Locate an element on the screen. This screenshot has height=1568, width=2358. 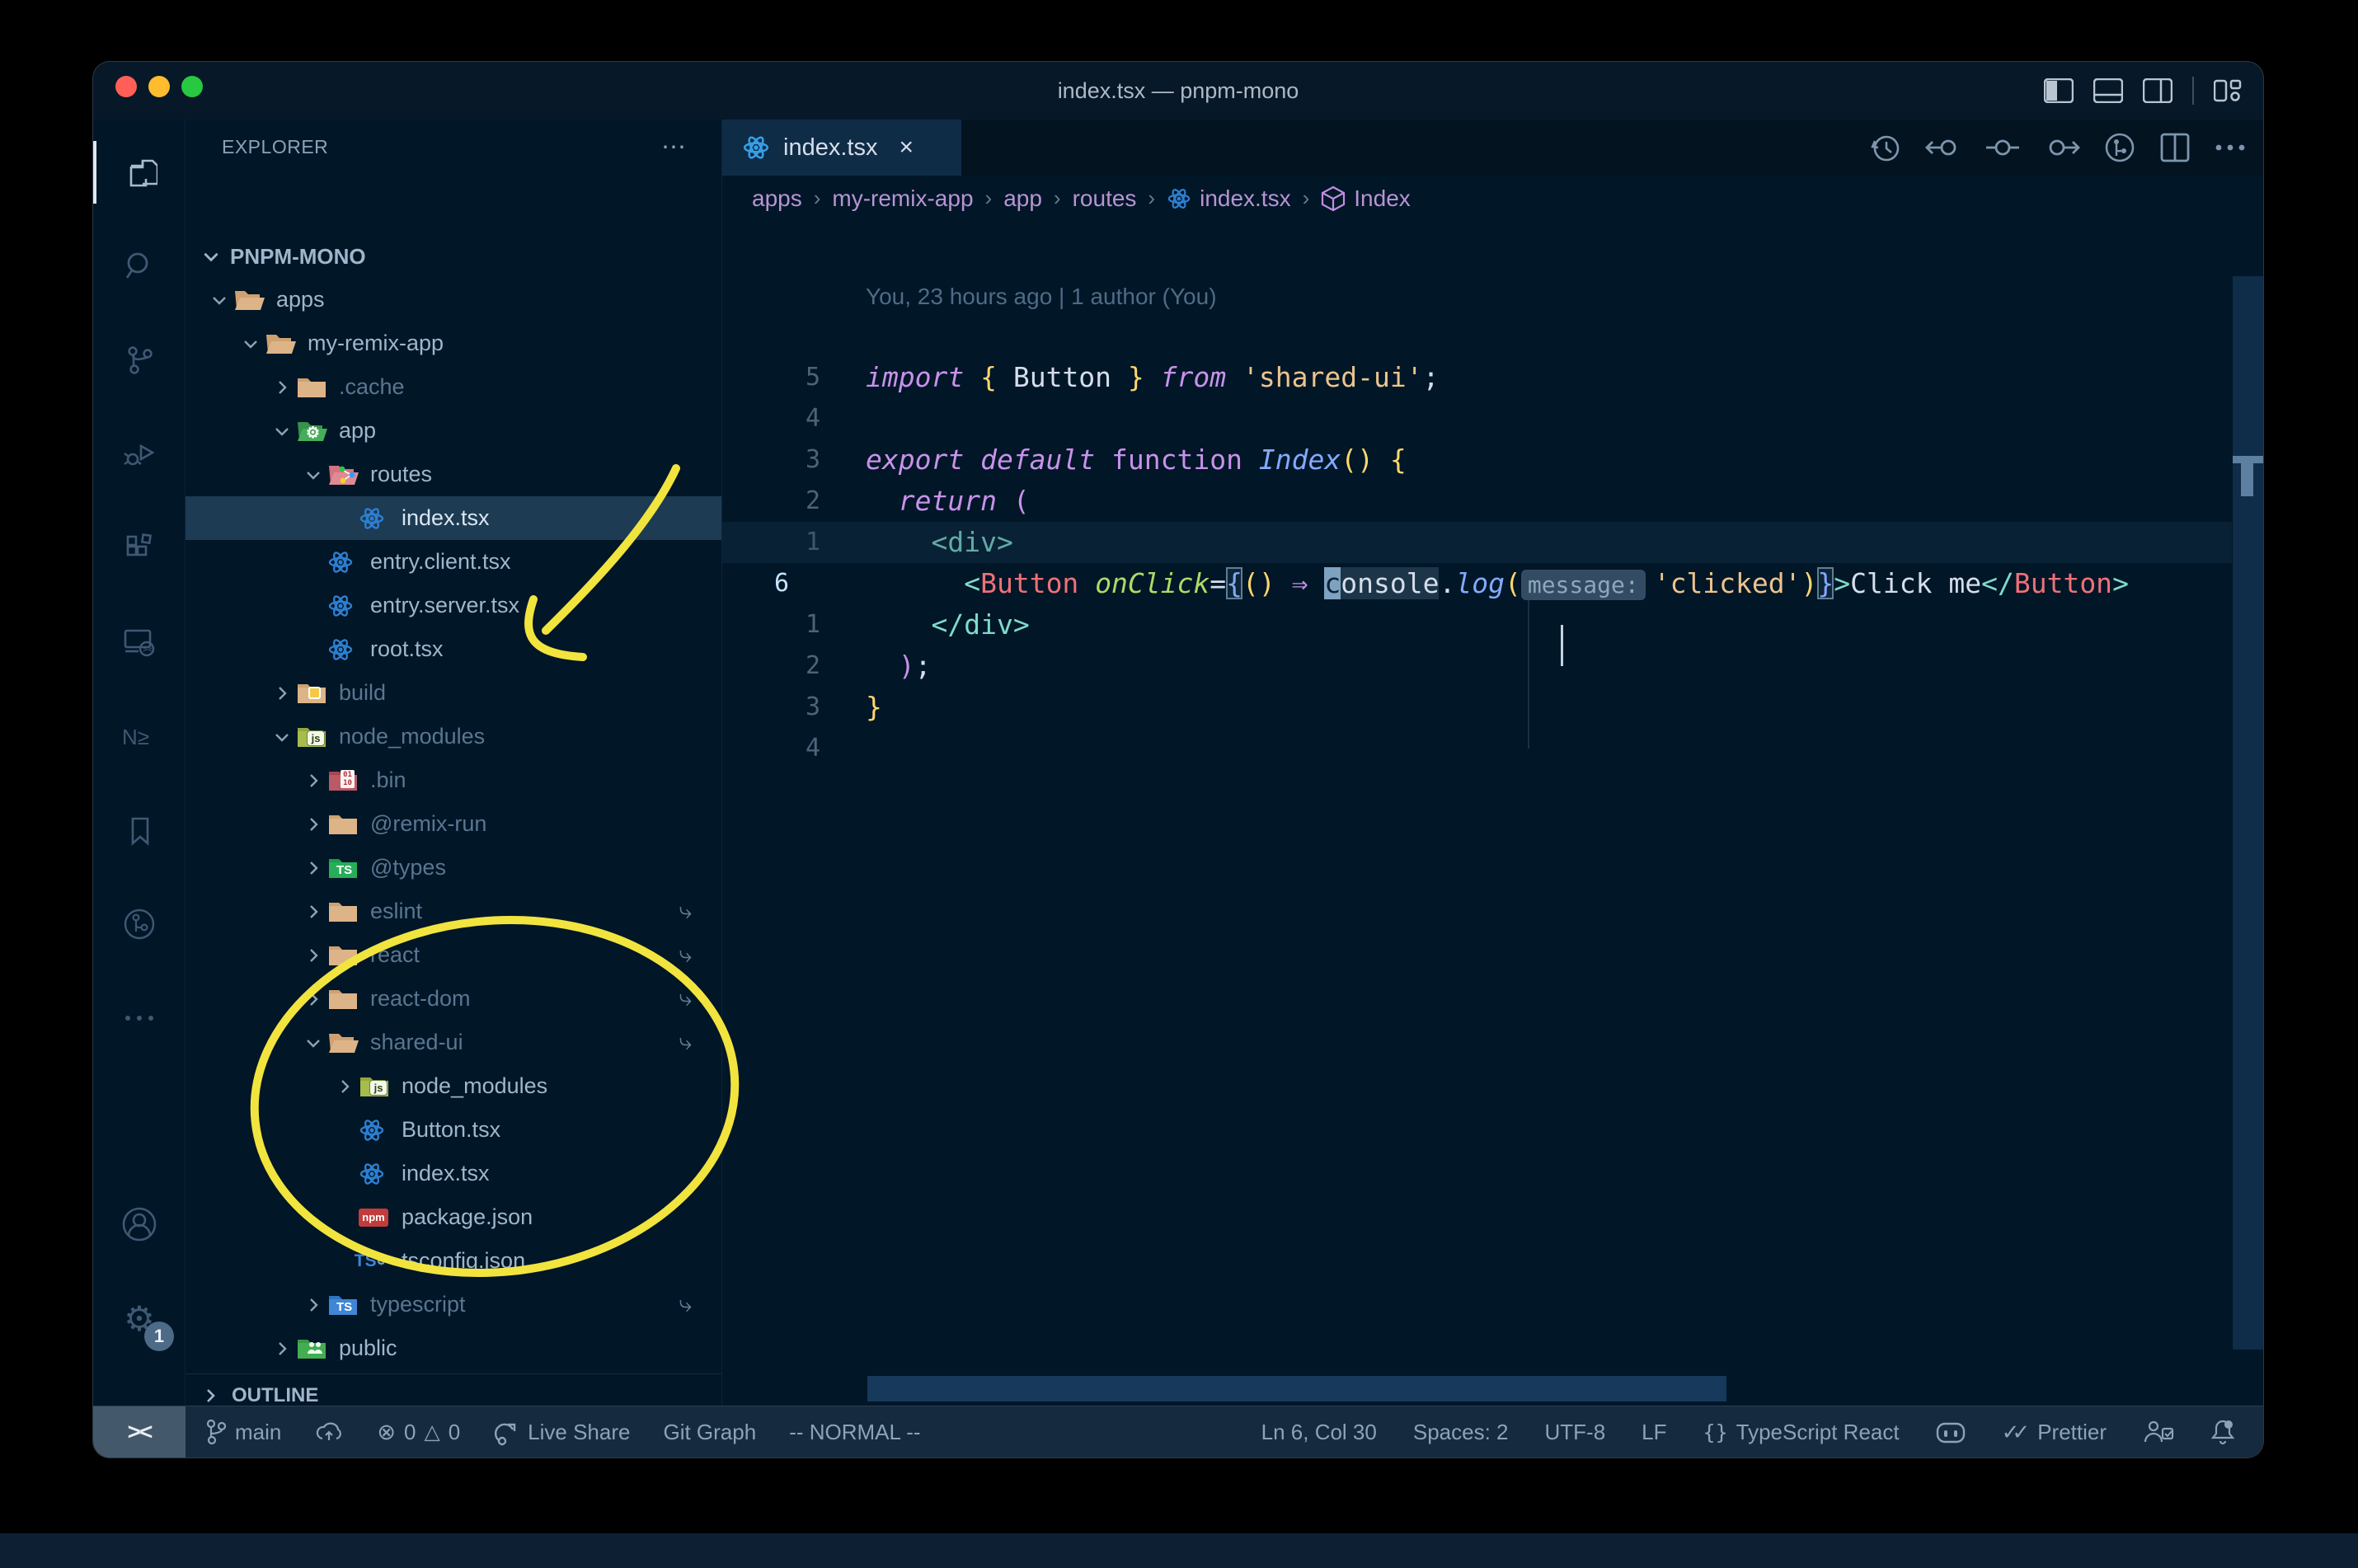
breadcrumb-item: my-remix-app is located at coordinates (903, 198).